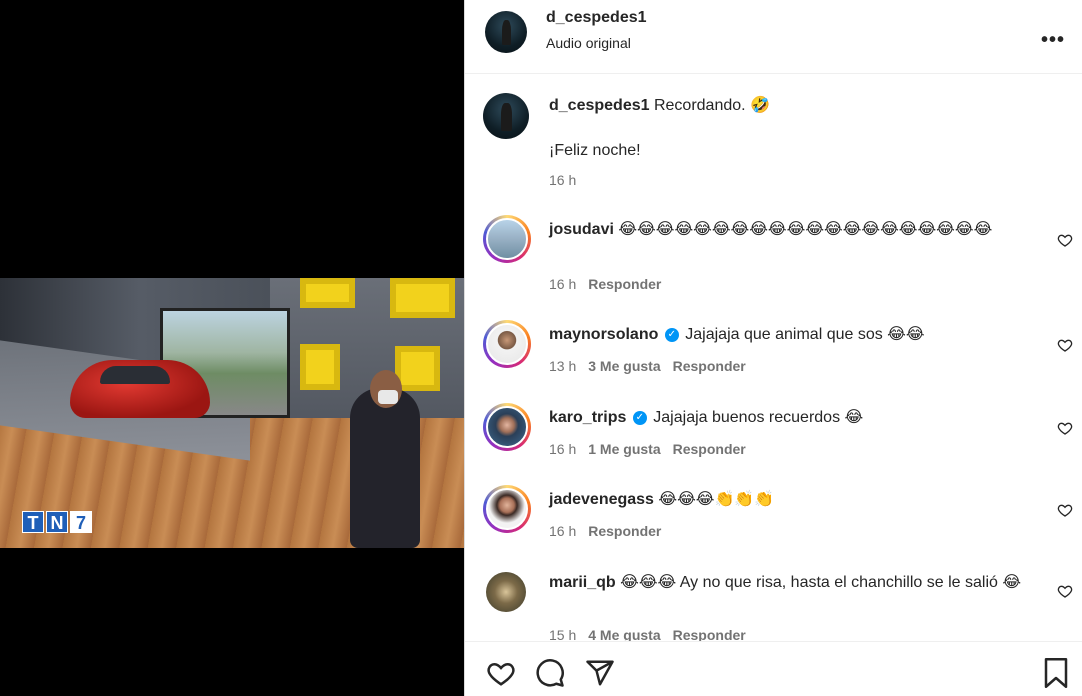 Image resolution: width=1082 pixels, height=696 pixels. I want to click on action-bar, so click(773, 668).